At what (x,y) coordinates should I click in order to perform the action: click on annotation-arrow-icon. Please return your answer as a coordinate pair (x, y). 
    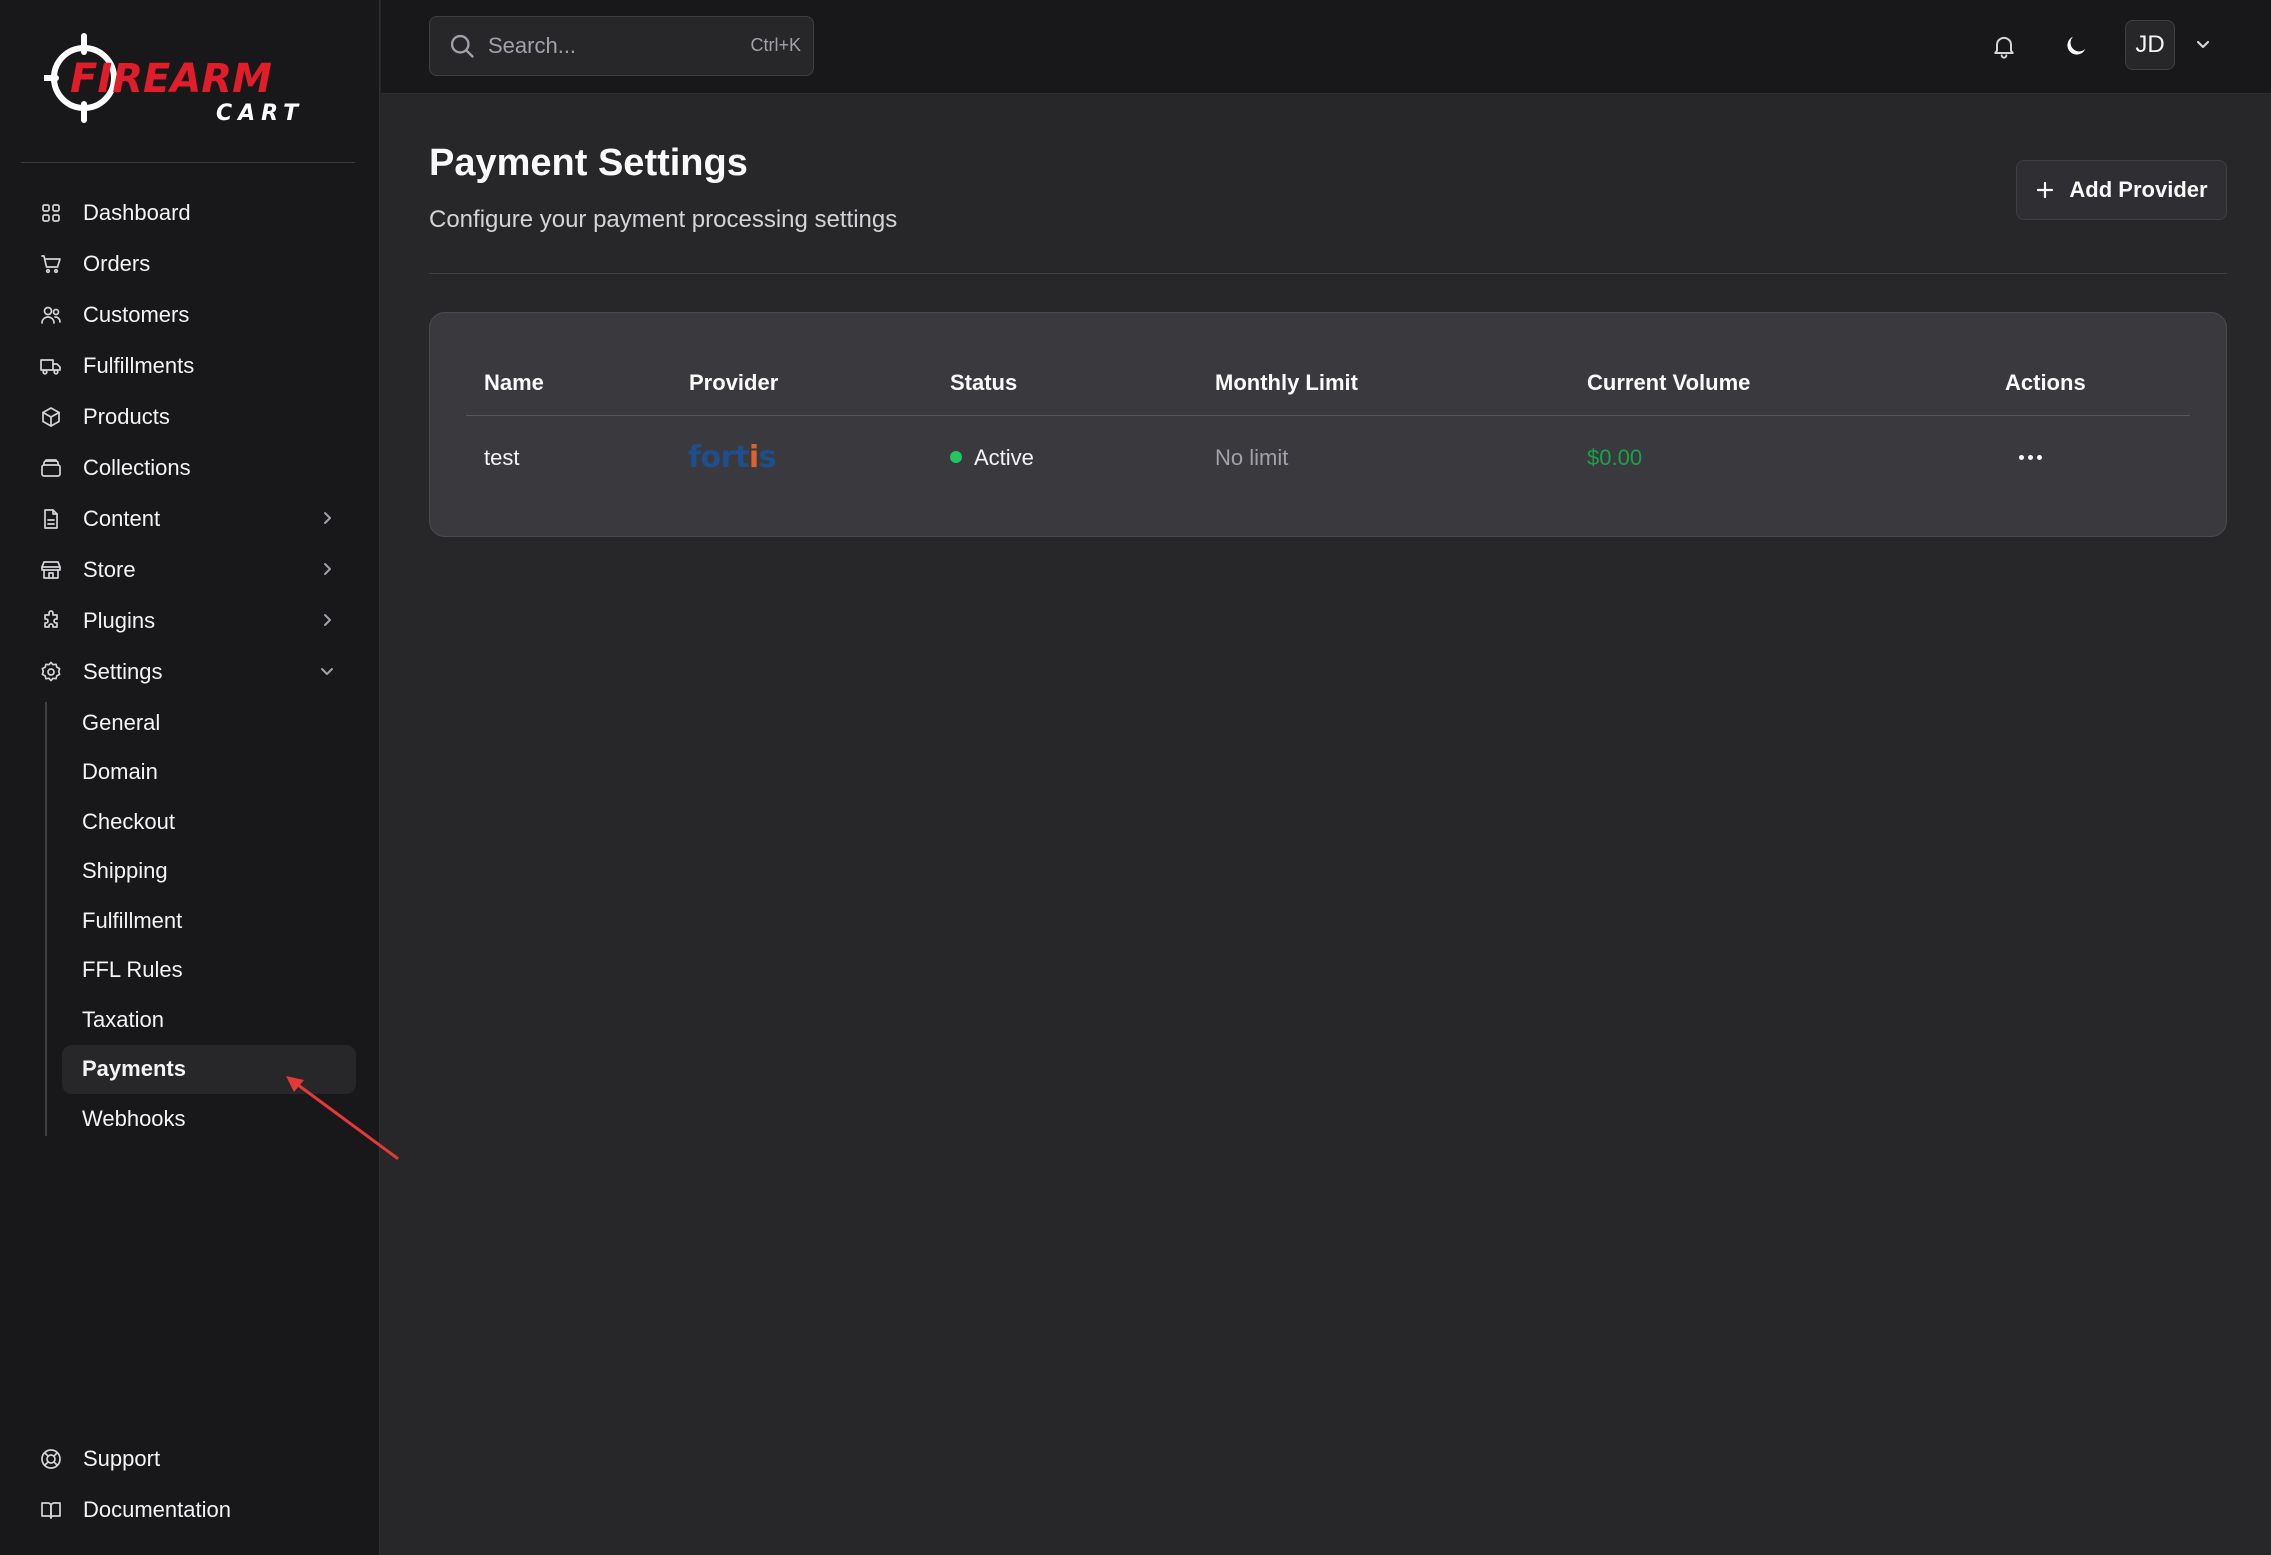
    Looking at the image, I should click on (342, 1118).